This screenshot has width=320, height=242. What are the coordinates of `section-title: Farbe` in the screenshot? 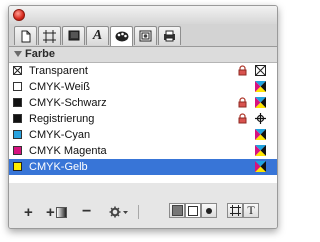 It's located at (40, 54).